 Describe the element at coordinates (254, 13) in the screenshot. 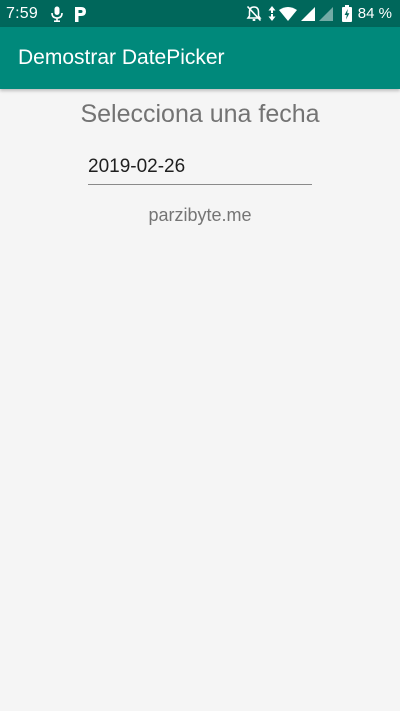

I see `notifications-off-icon` at that location.